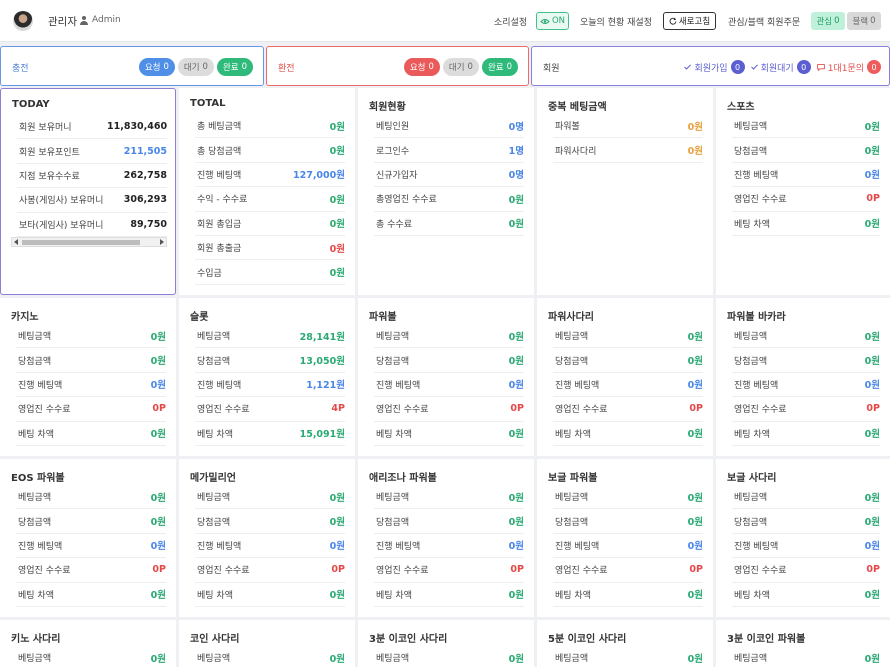  Describe the element at coordinates (45, 128) in the screenshot. I see `stat-label: 회원 보유머니` at that location.